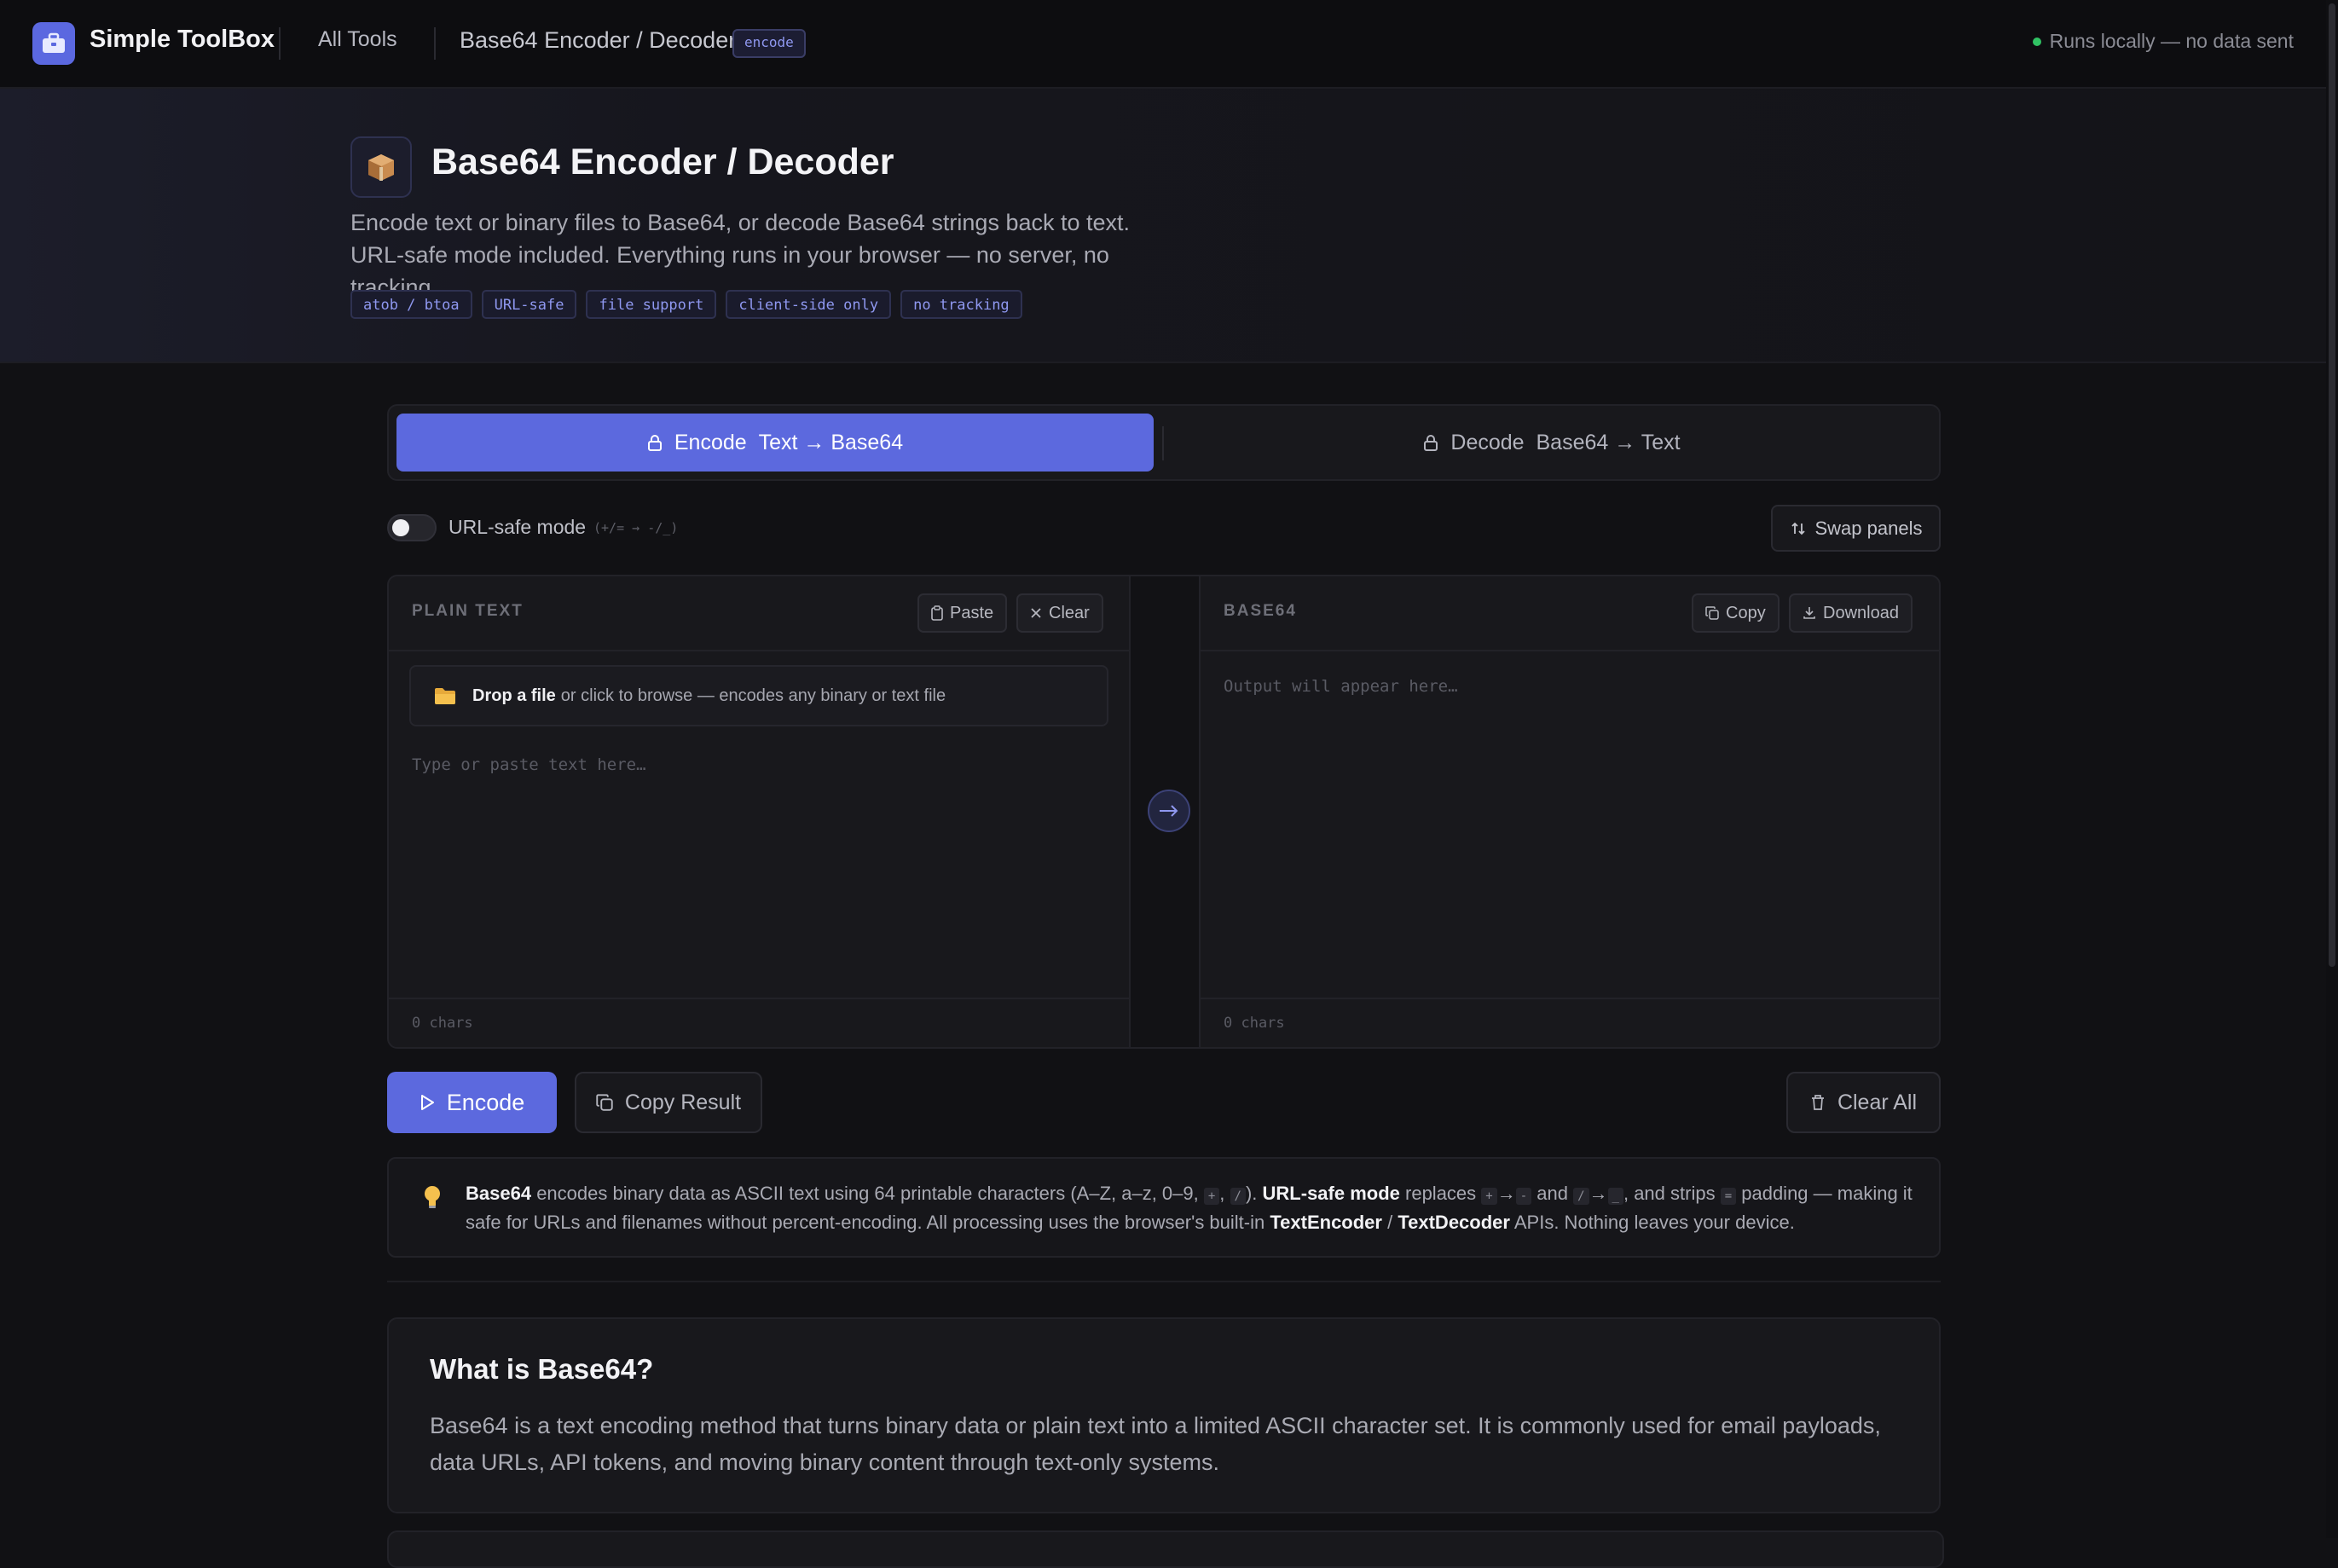  What do you see at coordinates (1454, 1223) in the screenshot?
I see `info-term: TextDecoder` at bounding box center [1454, 1223].